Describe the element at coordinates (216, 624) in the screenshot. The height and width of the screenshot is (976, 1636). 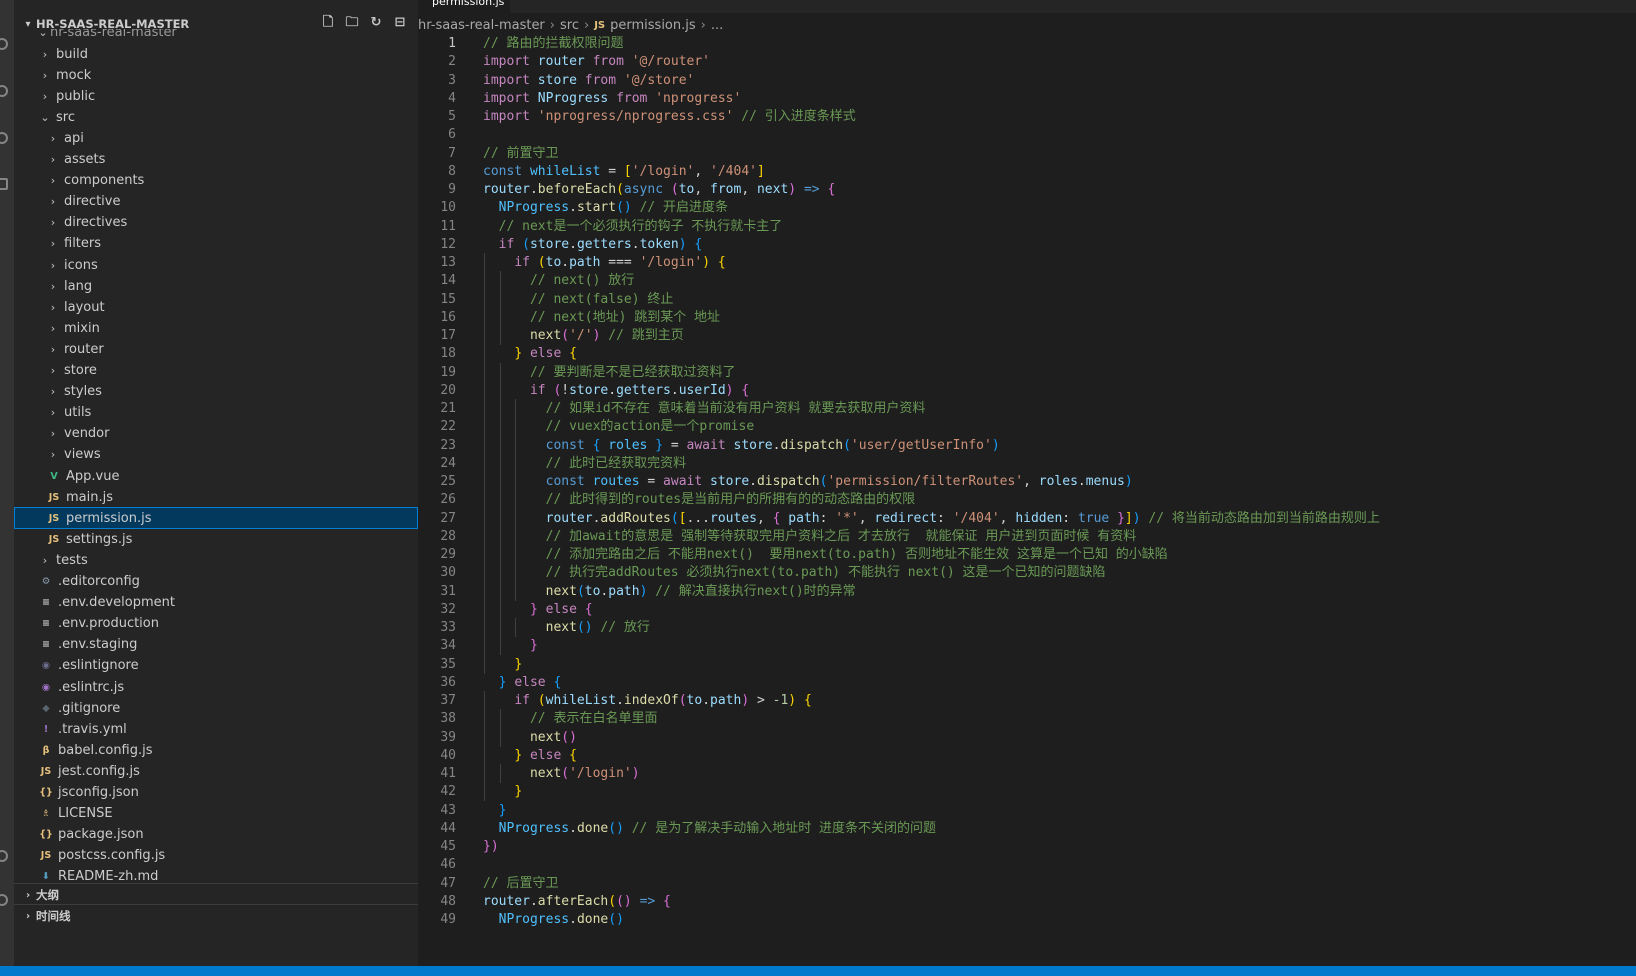
I see `tree-item-env-production: ≡ .env.production` at that location.